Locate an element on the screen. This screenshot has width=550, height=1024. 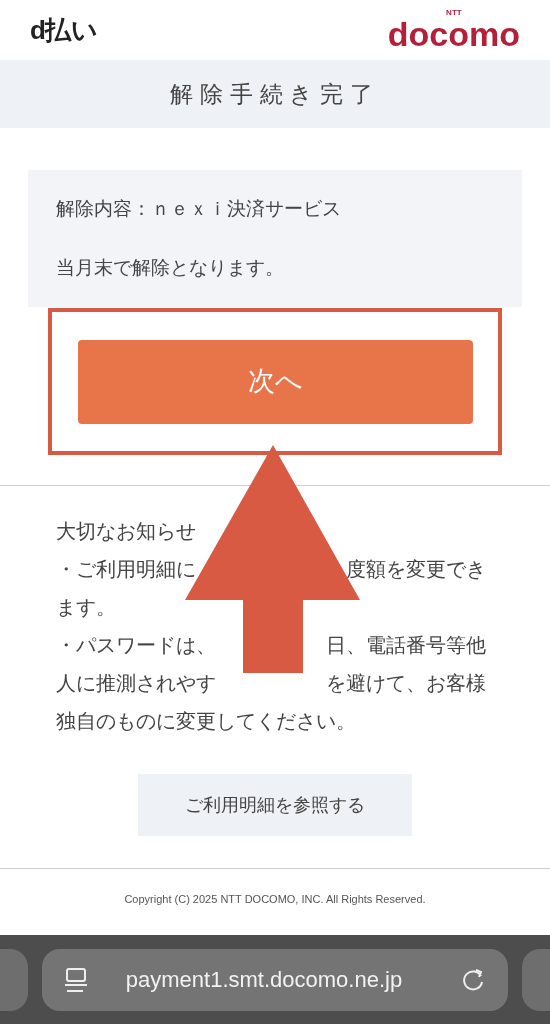
notice-text: ・パスワードは、 is located at coordinates (136, 645).